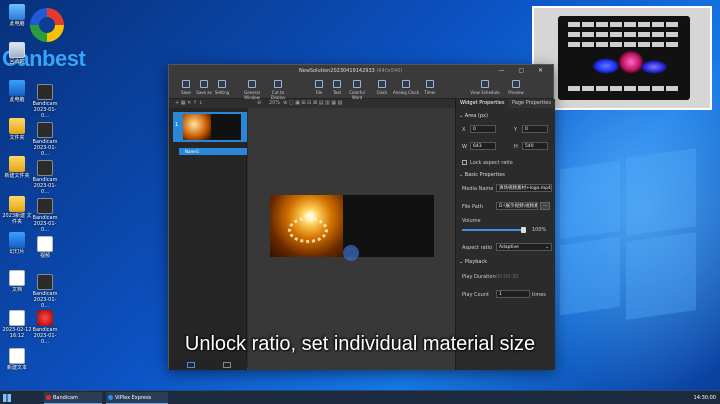  What do you see at coordinates (73, 398) in the screenshot?
I see `taskbar-item-bandicam: Bandicam` at bounding box center [73, 398].